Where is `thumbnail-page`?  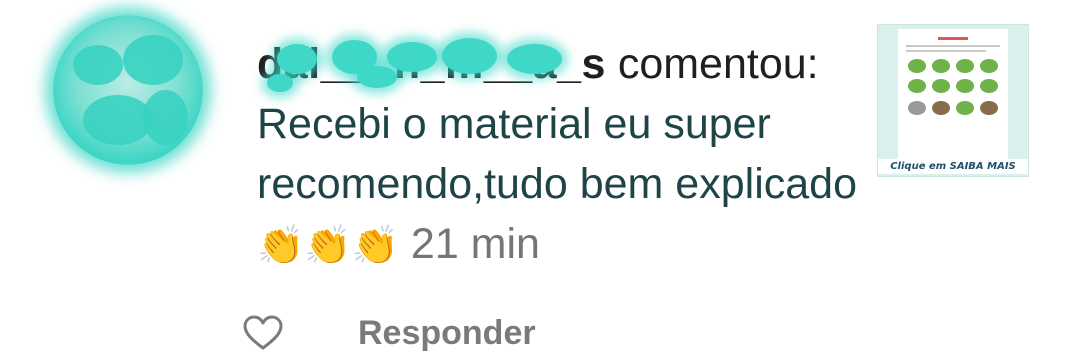 thumbnail-page is located at coordinates (953, 100).